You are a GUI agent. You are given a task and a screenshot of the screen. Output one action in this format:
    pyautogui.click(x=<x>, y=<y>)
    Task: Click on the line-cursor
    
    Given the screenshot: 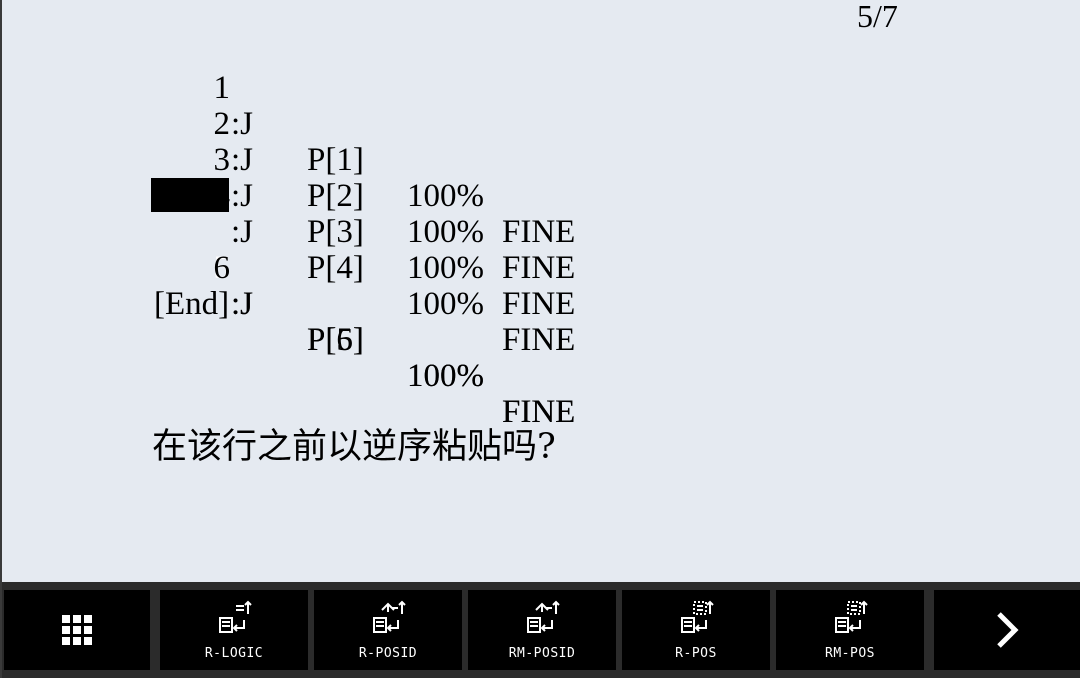 What is the action you would take?
    pyautogui.click(x=190, y=195)
    